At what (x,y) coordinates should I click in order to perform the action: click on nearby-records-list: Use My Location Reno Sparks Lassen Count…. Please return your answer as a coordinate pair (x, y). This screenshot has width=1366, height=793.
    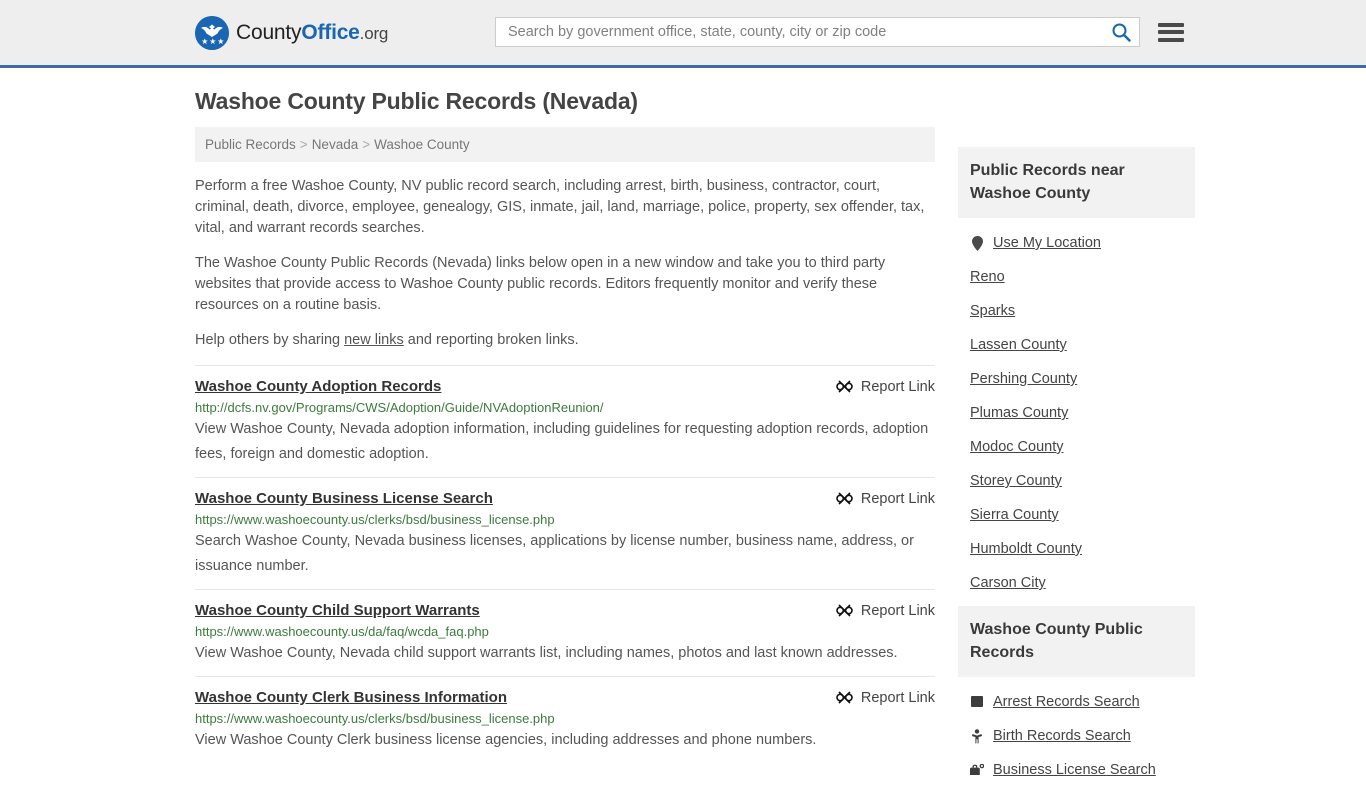
    Looking at the image, I should click on (1076, 409).